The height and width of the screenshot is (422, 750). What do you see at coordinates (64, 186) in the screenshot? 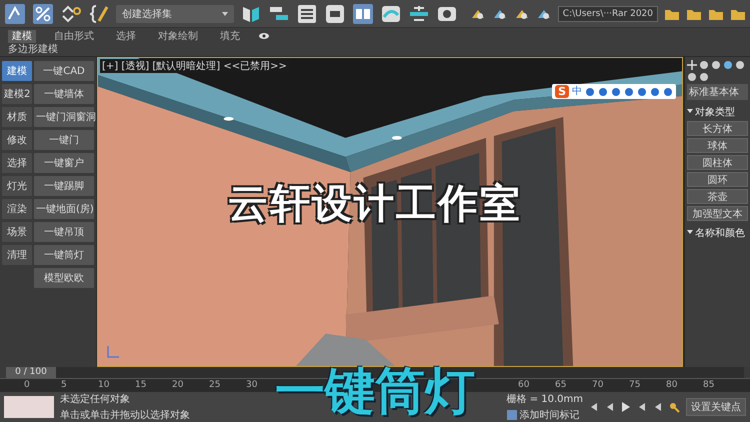
I see `tool-button: 一键踢脚` at bounding box center [64, 186].